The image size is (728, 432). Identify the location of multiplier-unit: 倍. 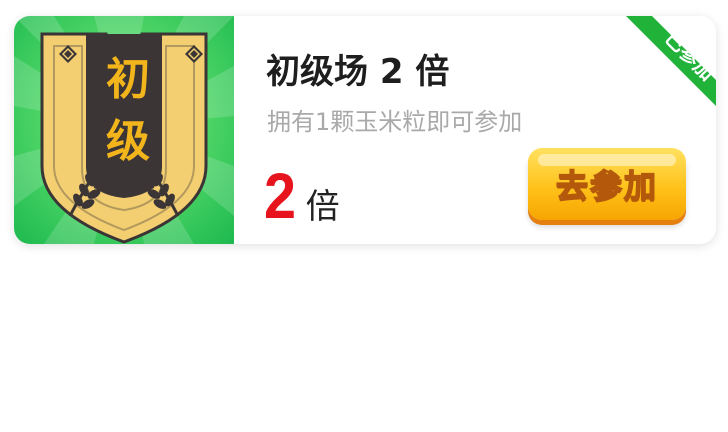
(322, 207).